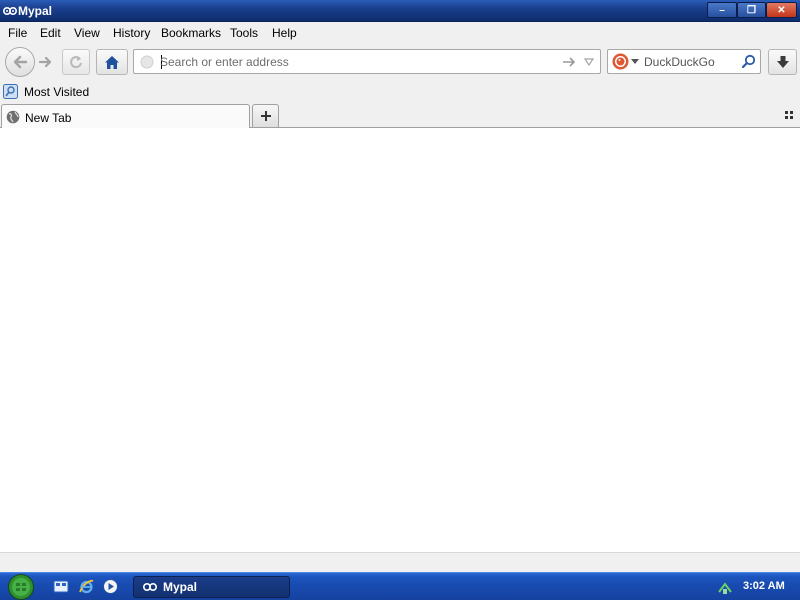 Image resolution: width=800 pixels, height=600 pixels. Describe the element at coordinates (789, 115) in the screenshot. I see `list-all-tabs-icon` at that location.